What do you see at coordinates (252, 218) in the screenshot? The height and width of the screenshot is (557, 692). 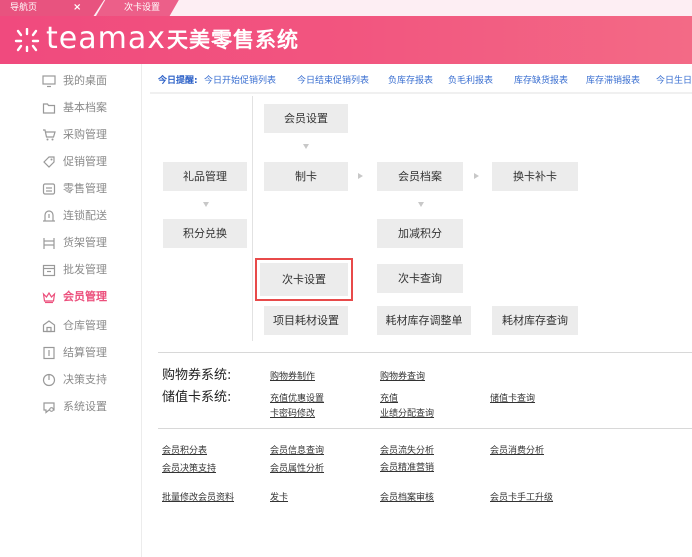 I see `flow-divider` at bounding box center [252, 218].